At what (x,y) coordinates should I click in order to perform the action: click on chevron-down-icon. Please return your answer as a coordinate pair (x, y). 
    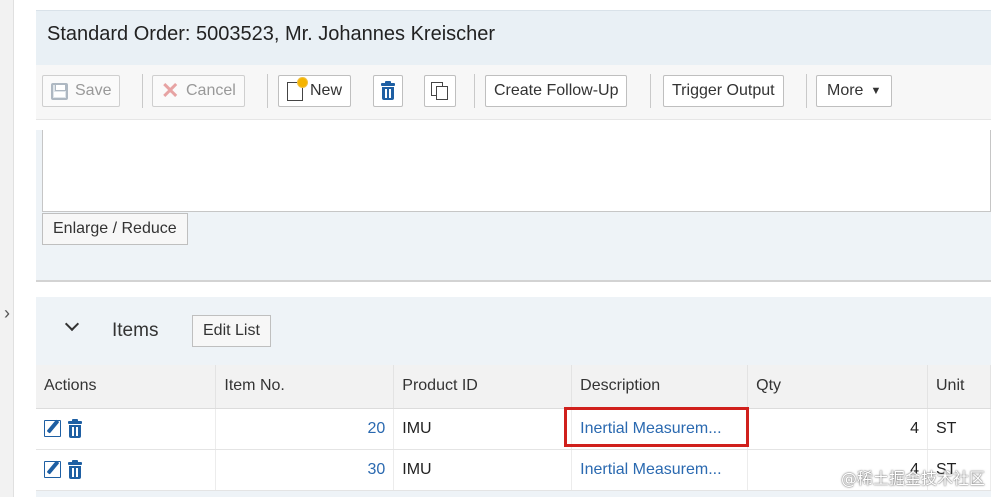
    Looking at the image, I should click on (73, 326).